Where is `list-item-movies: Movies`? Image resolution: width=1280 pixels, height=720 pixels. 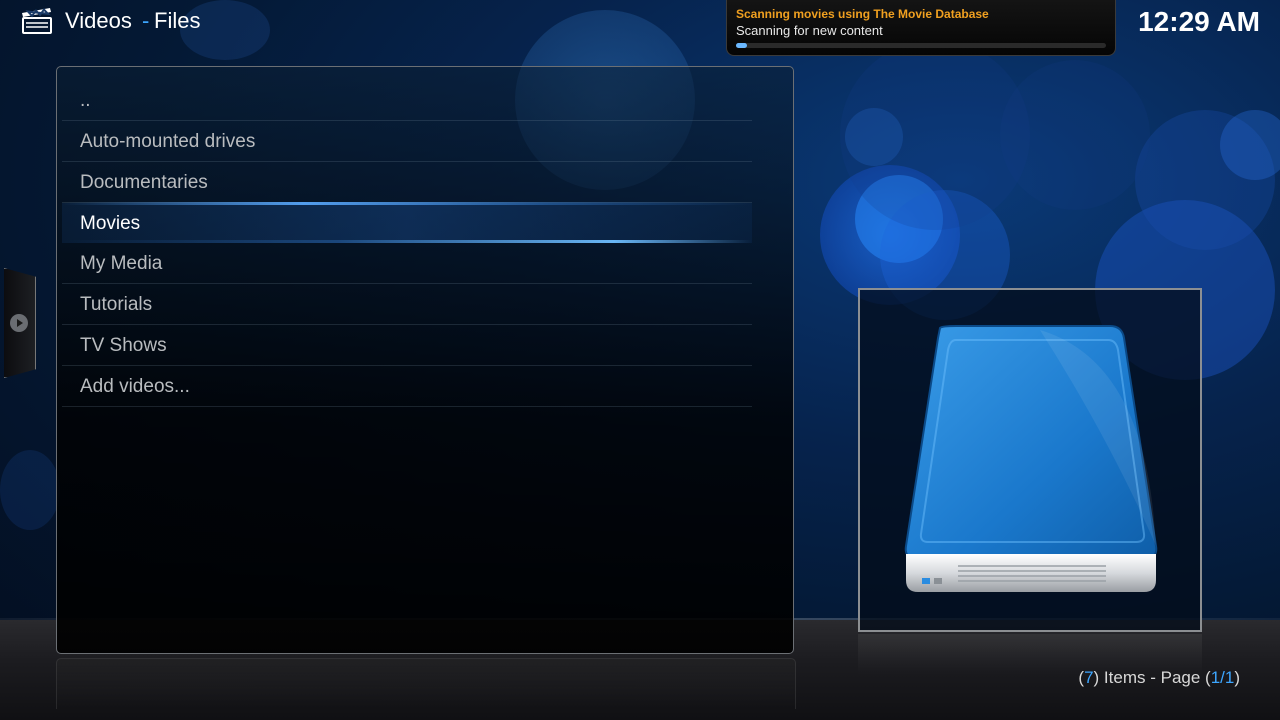
list-item-movies: Movies is located at coordinates (407, 222).